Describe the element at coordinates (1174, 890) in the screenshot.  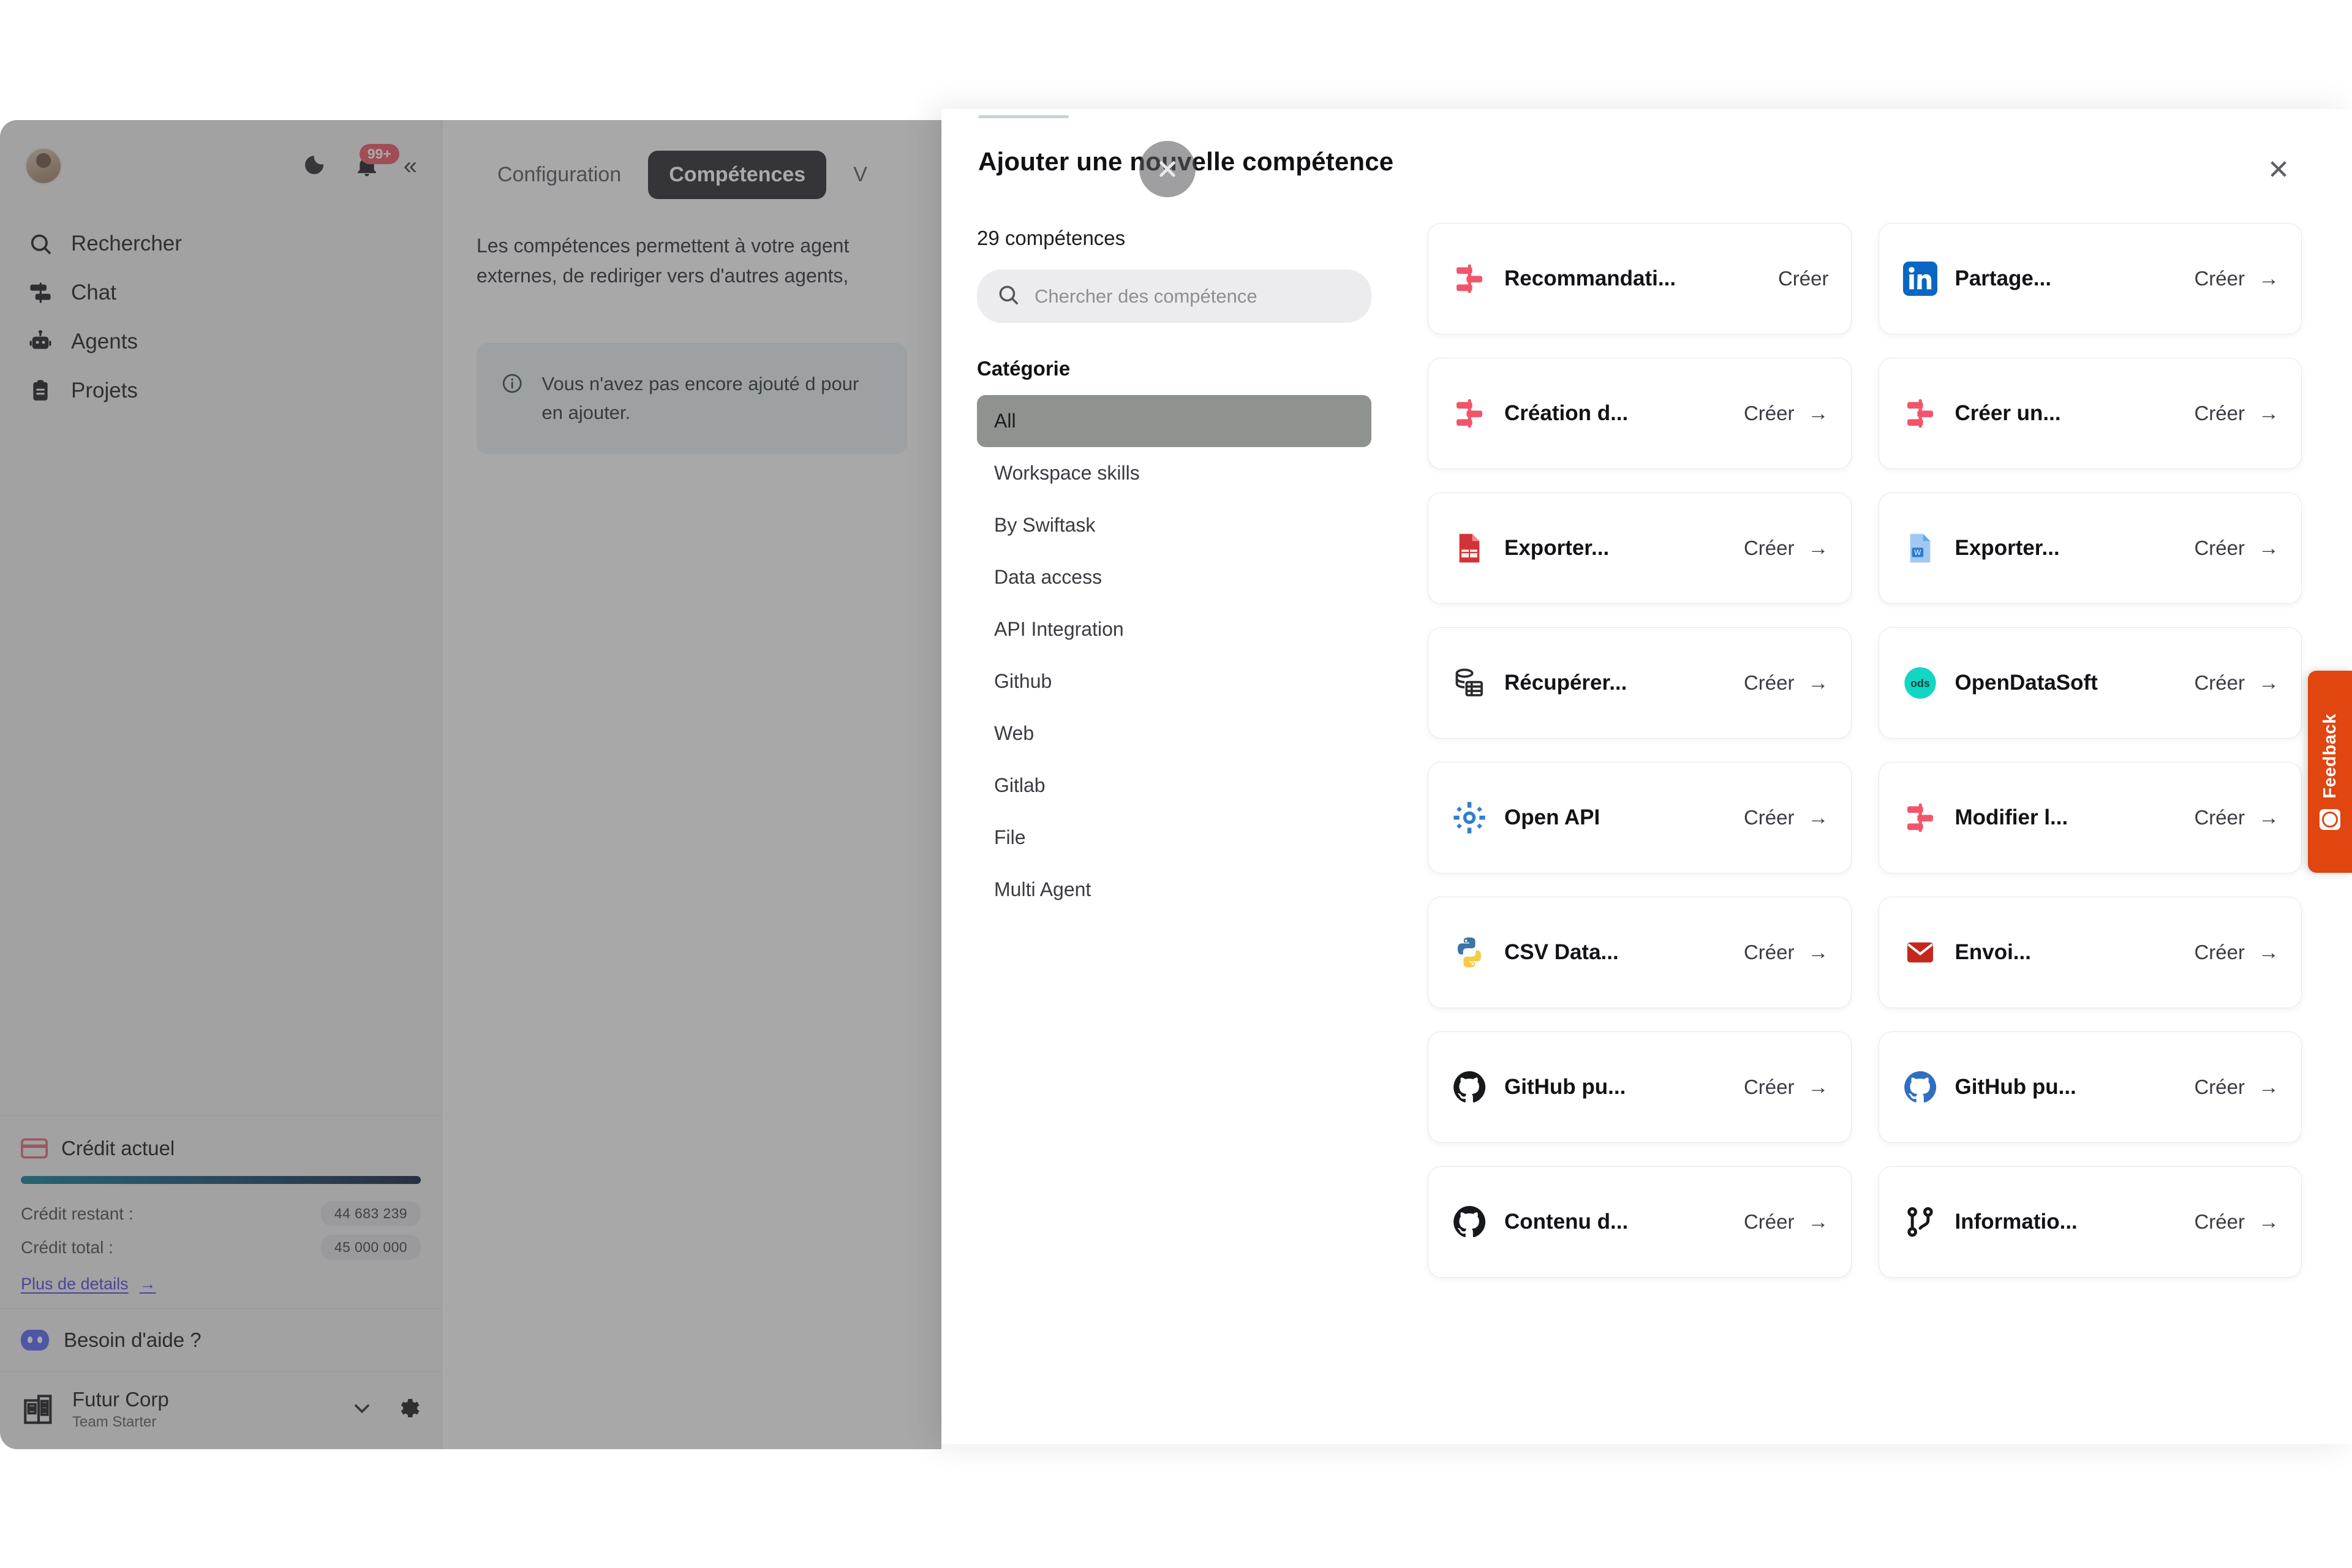
I see `category-item-multi-agent: Multi Agent` at that location.